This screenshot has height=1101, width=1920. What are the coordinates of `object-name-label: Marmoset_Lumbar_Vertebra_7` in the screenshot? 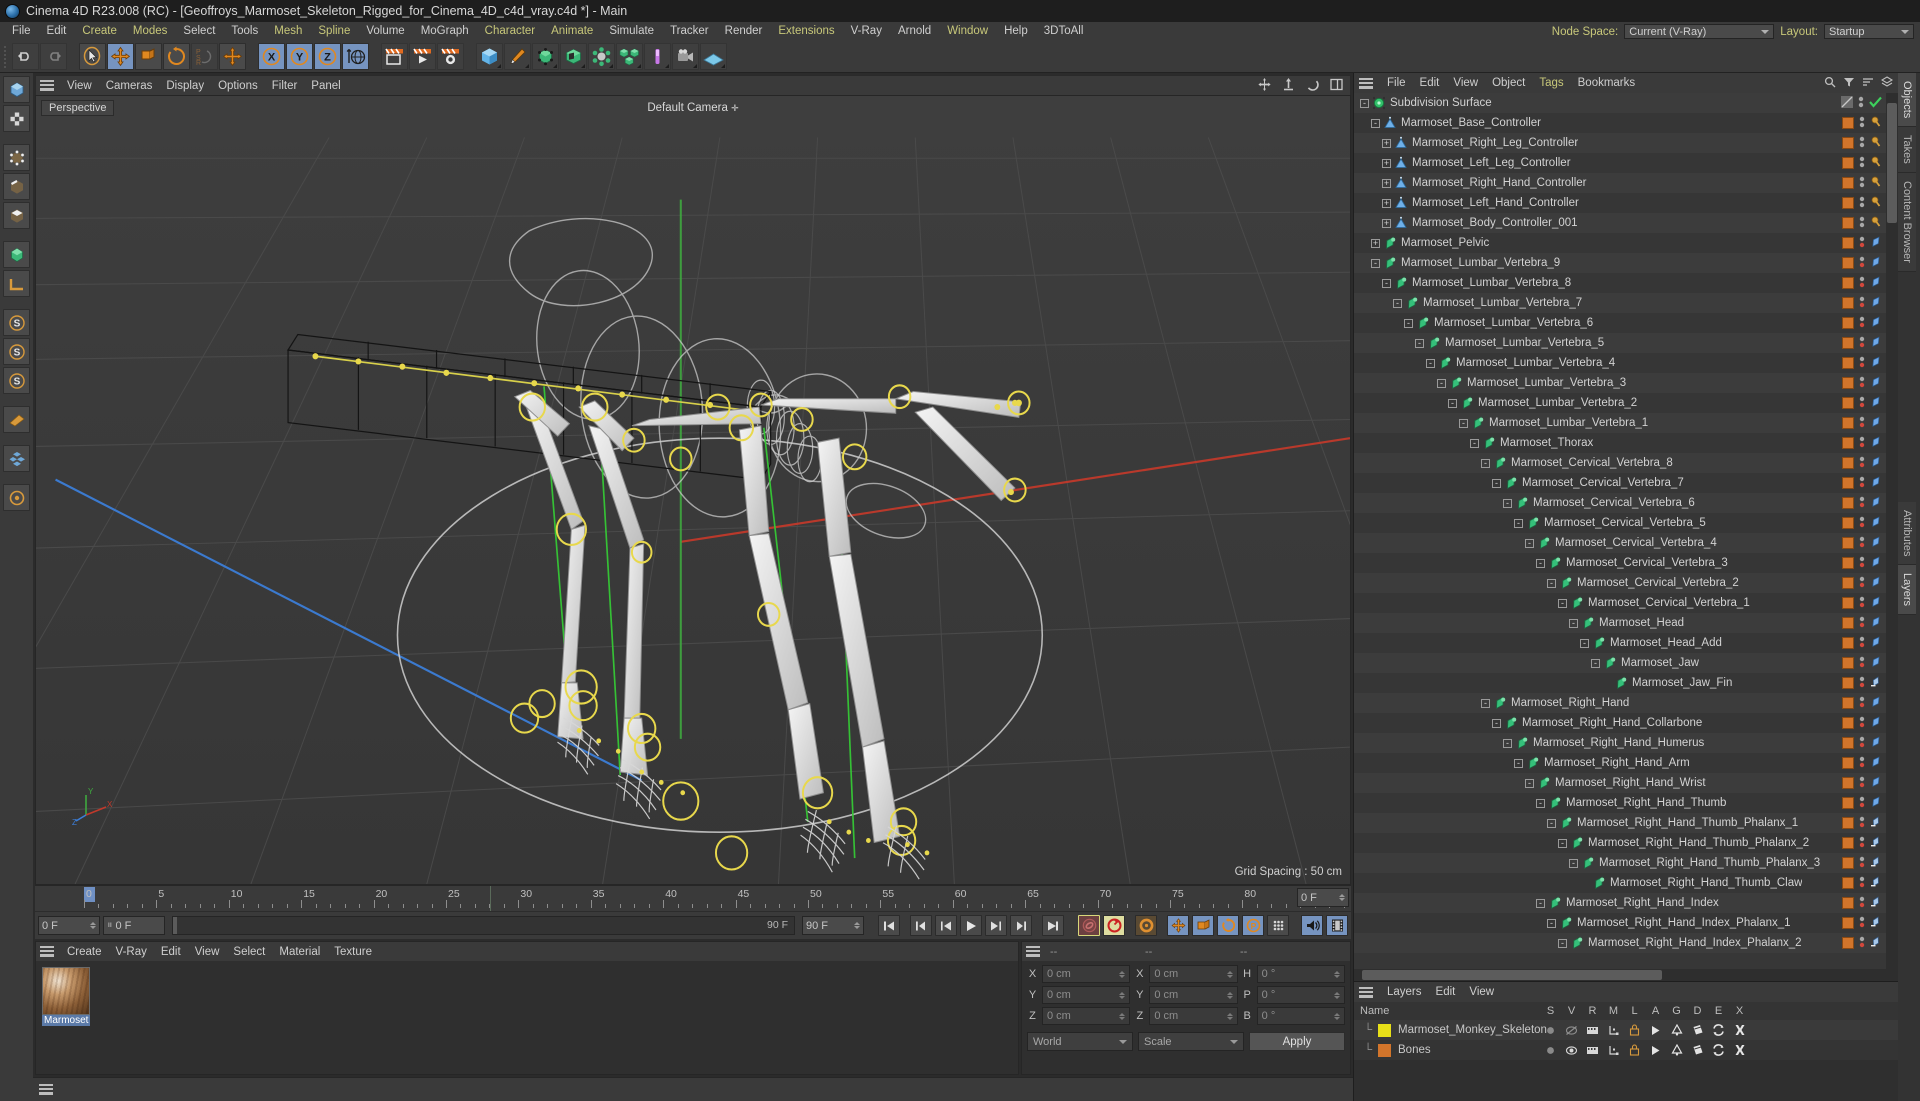 It's located at (1502, 303).